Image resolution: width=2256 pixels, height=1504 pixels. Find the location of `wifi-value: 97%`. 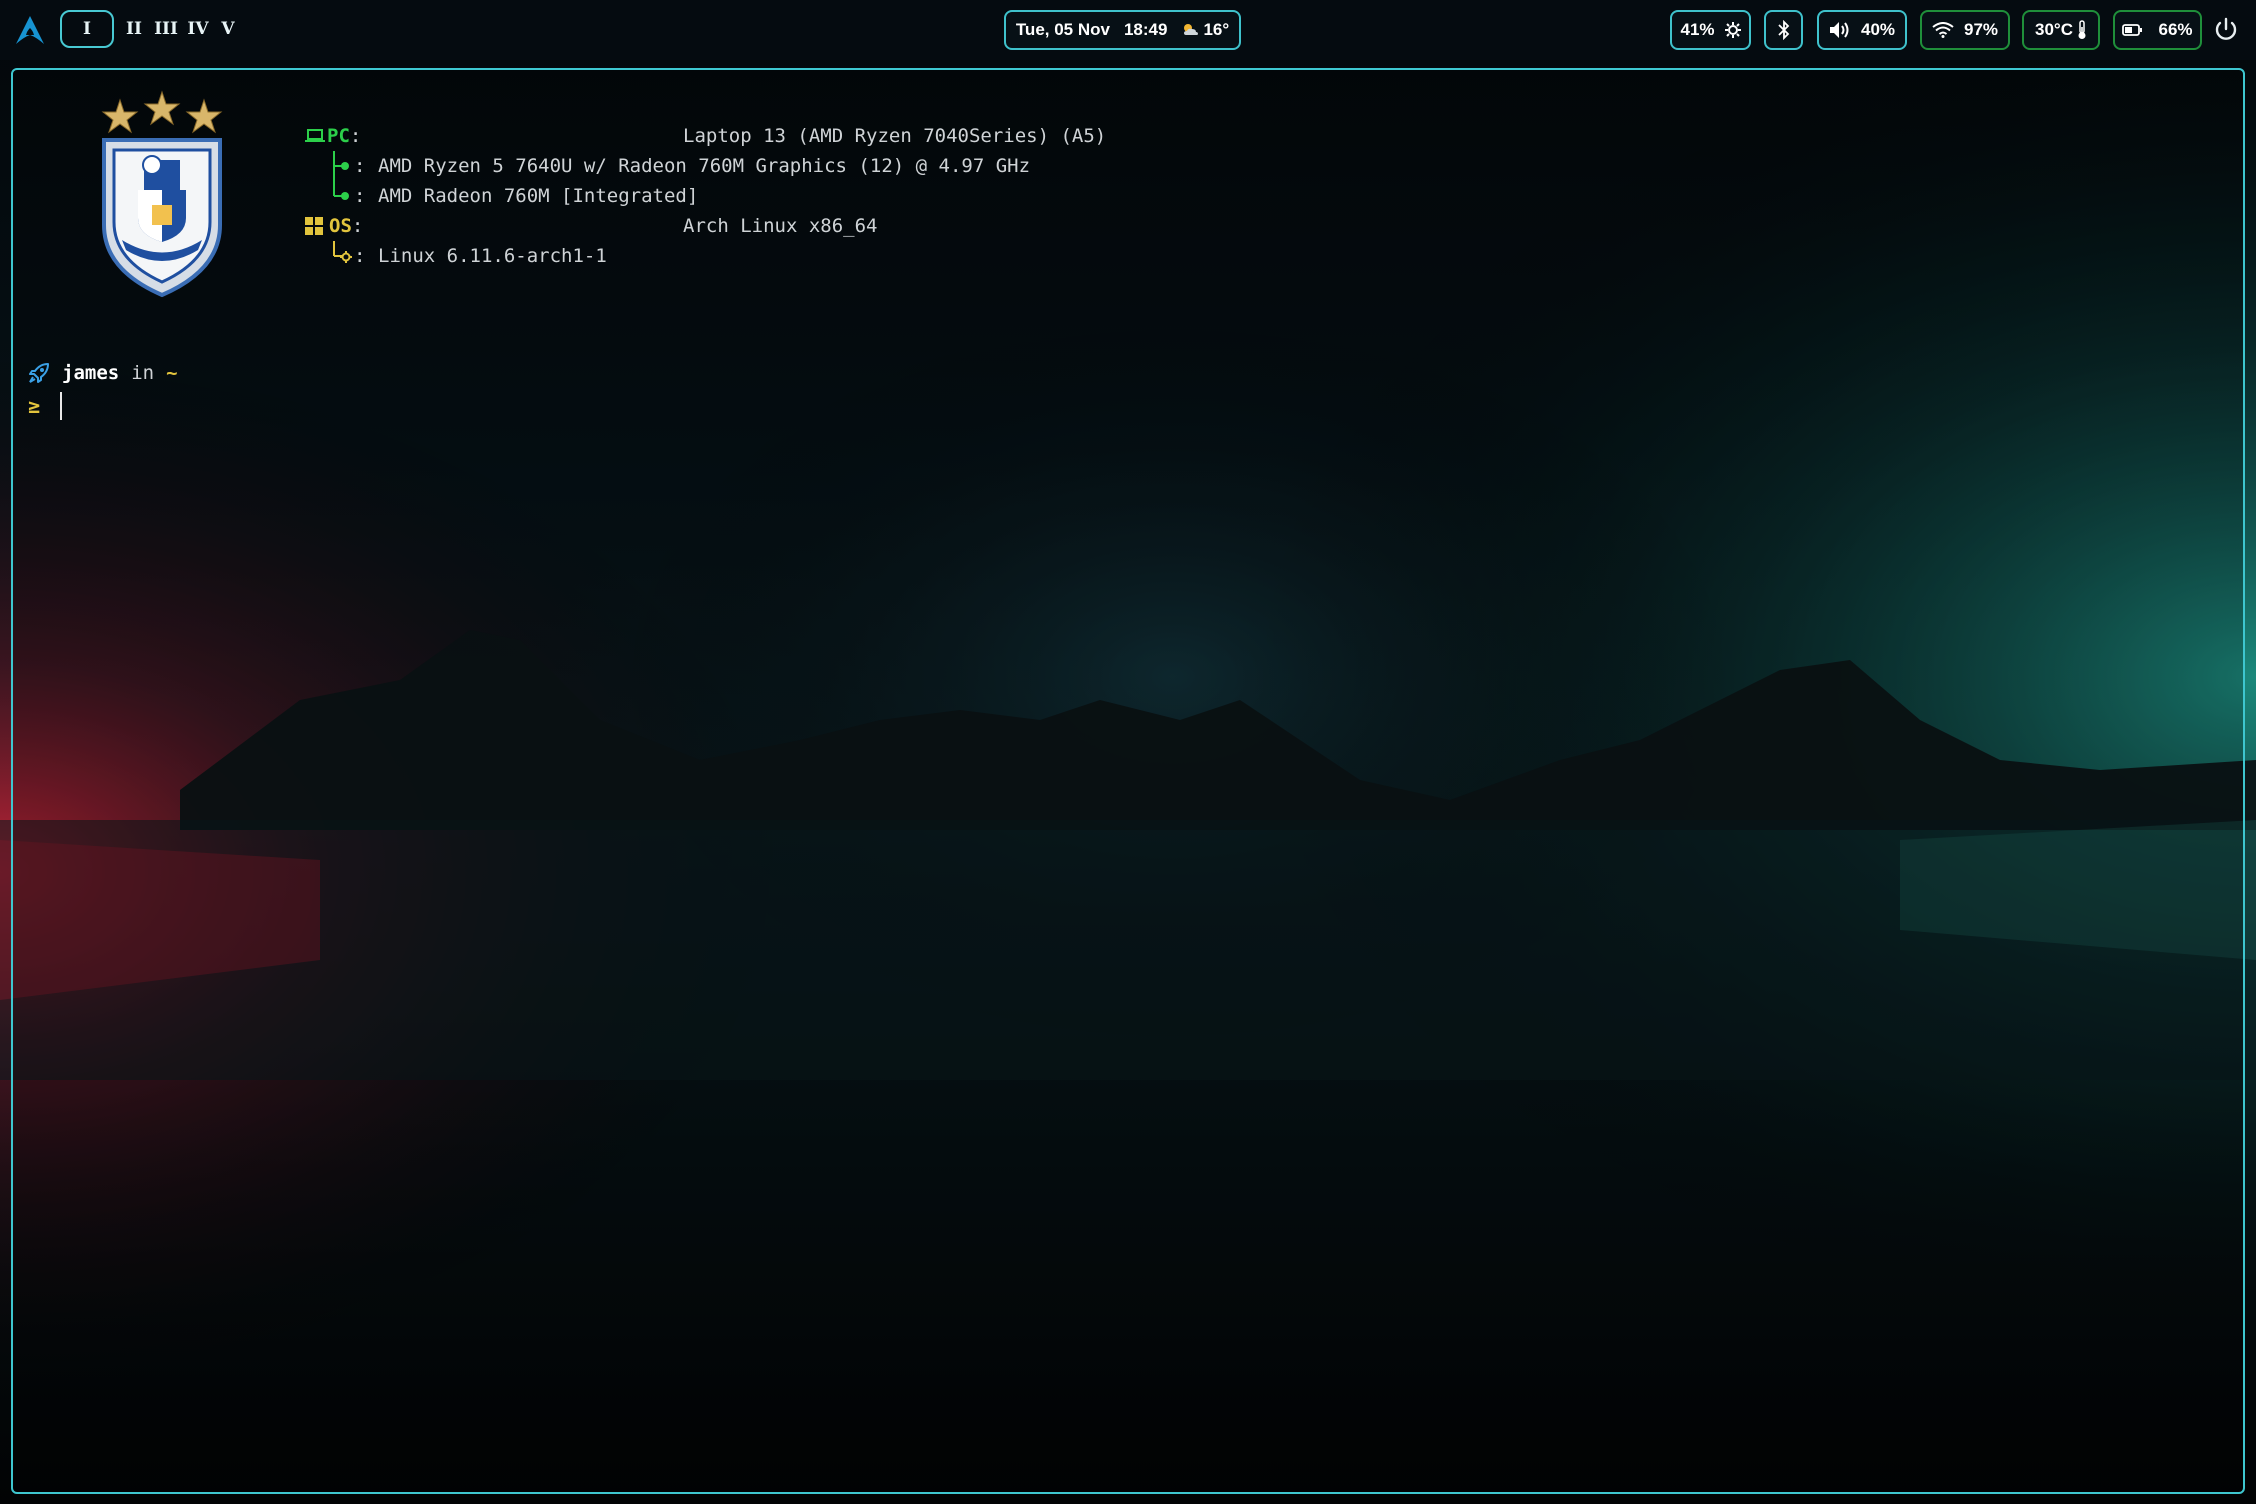

wifi-value: 97% is located at coordinates (1981, 29).